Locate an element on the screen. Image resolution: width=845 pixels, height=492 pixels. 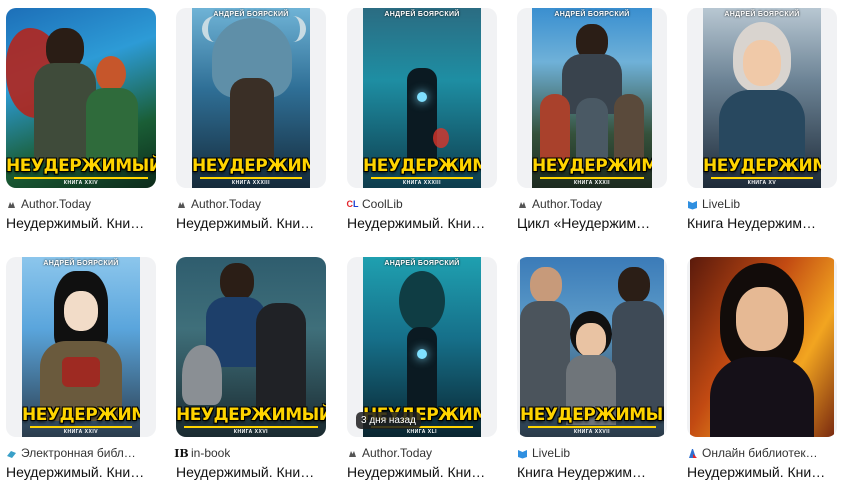
book-cover-image: НЕУДЕРЖИМЫЙ КНИГА XXVI is located at coordinates (251, 347).